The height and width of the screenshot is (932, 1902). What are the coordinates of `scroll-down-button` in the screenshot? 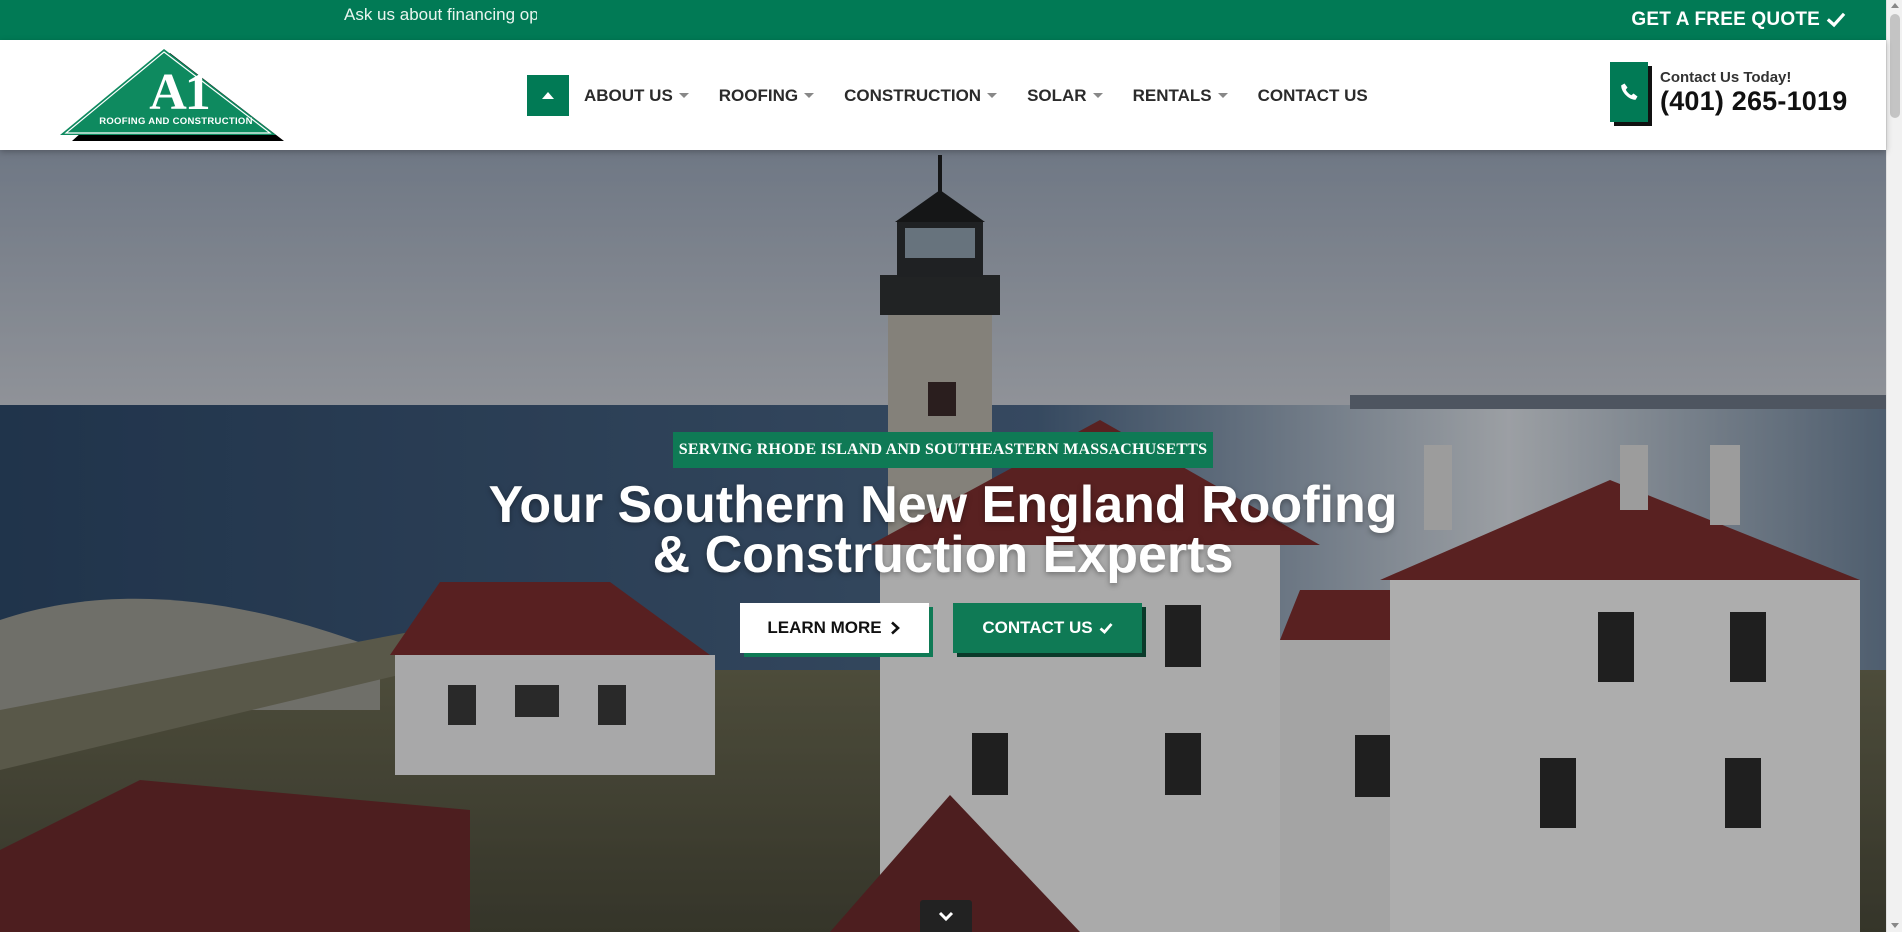 It's located at (946, 916).